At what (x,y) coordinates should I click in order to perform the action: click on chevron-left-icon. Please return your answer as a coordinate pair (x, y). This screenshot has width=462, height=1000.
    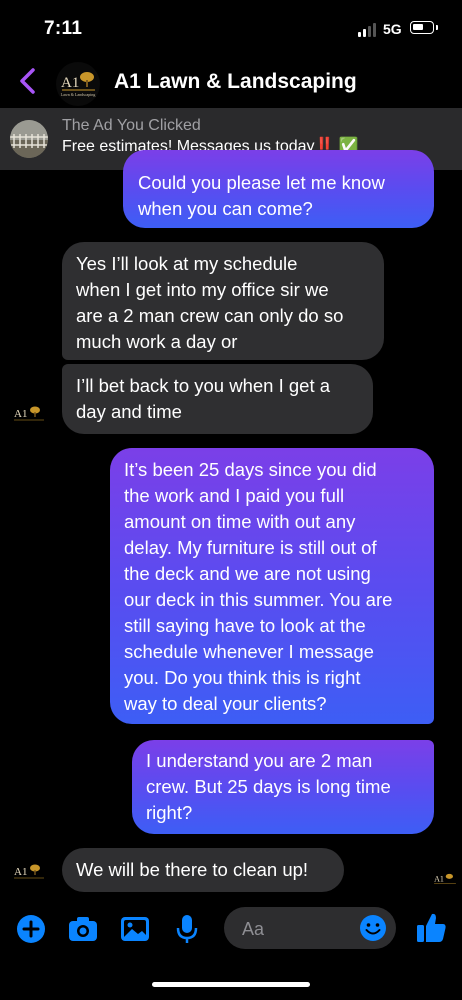
    Looking at the image, I should click on (28, 81).